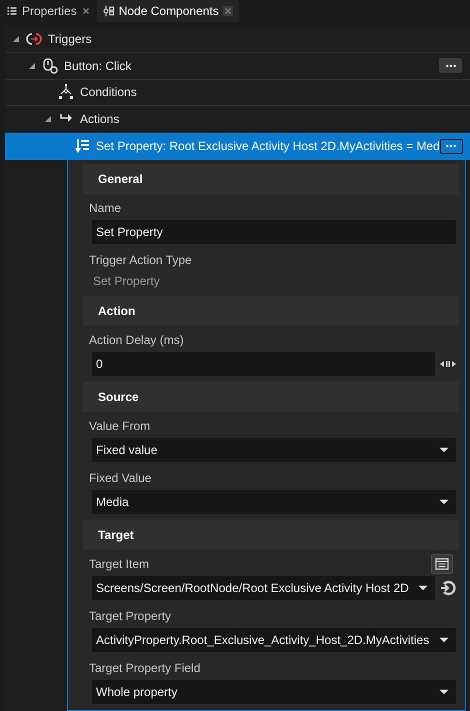 This screenshot has width=470, height=711. I want to click on dropdown: Fixed value, so click(274, 450).